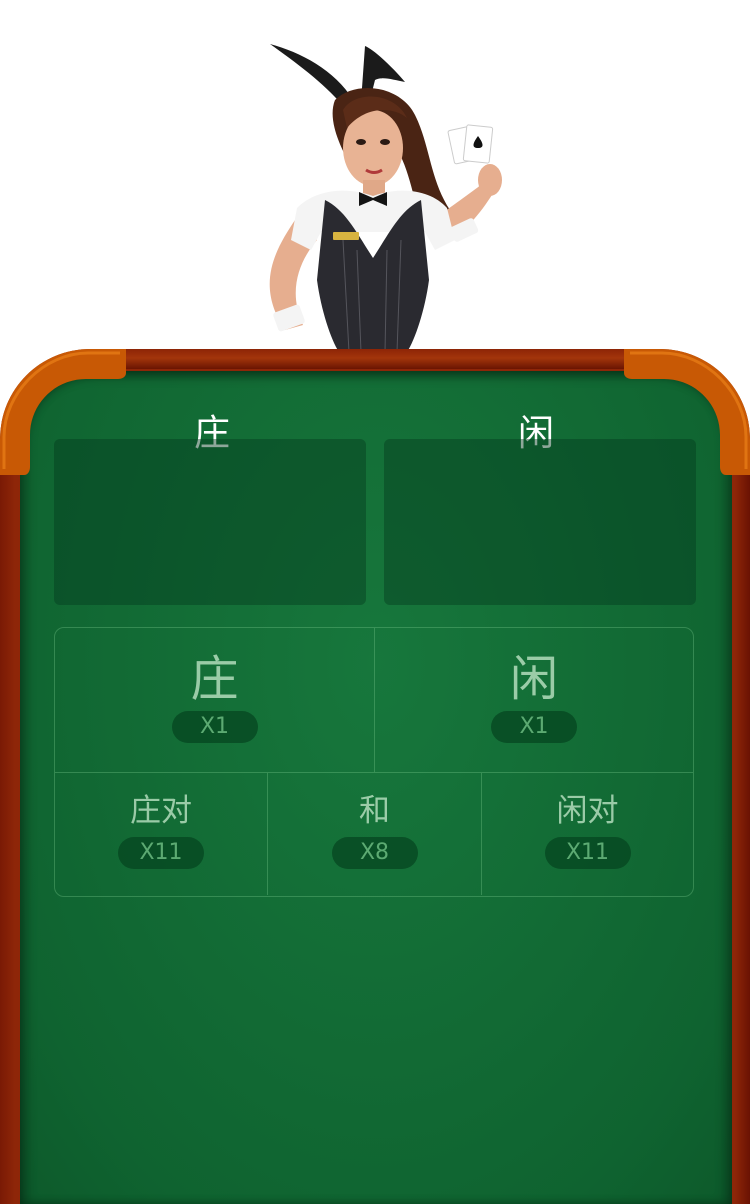 This screenshot has height=1204, width=750. I want to click on bet-player-label: 闲, so click(533, 679).